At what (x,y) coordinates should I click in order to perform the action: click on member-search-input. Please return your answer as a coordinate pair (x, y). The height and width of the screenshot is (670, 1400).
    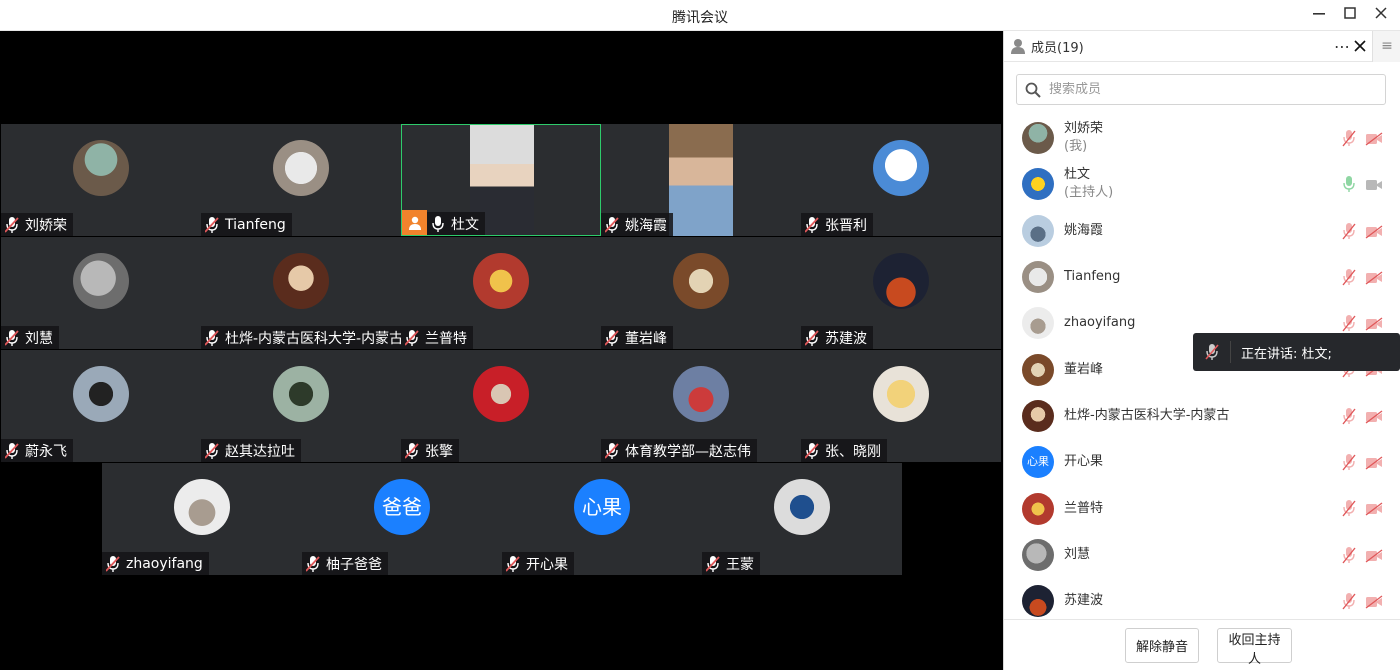
    Looking at the image, I should click on (1209, 89).